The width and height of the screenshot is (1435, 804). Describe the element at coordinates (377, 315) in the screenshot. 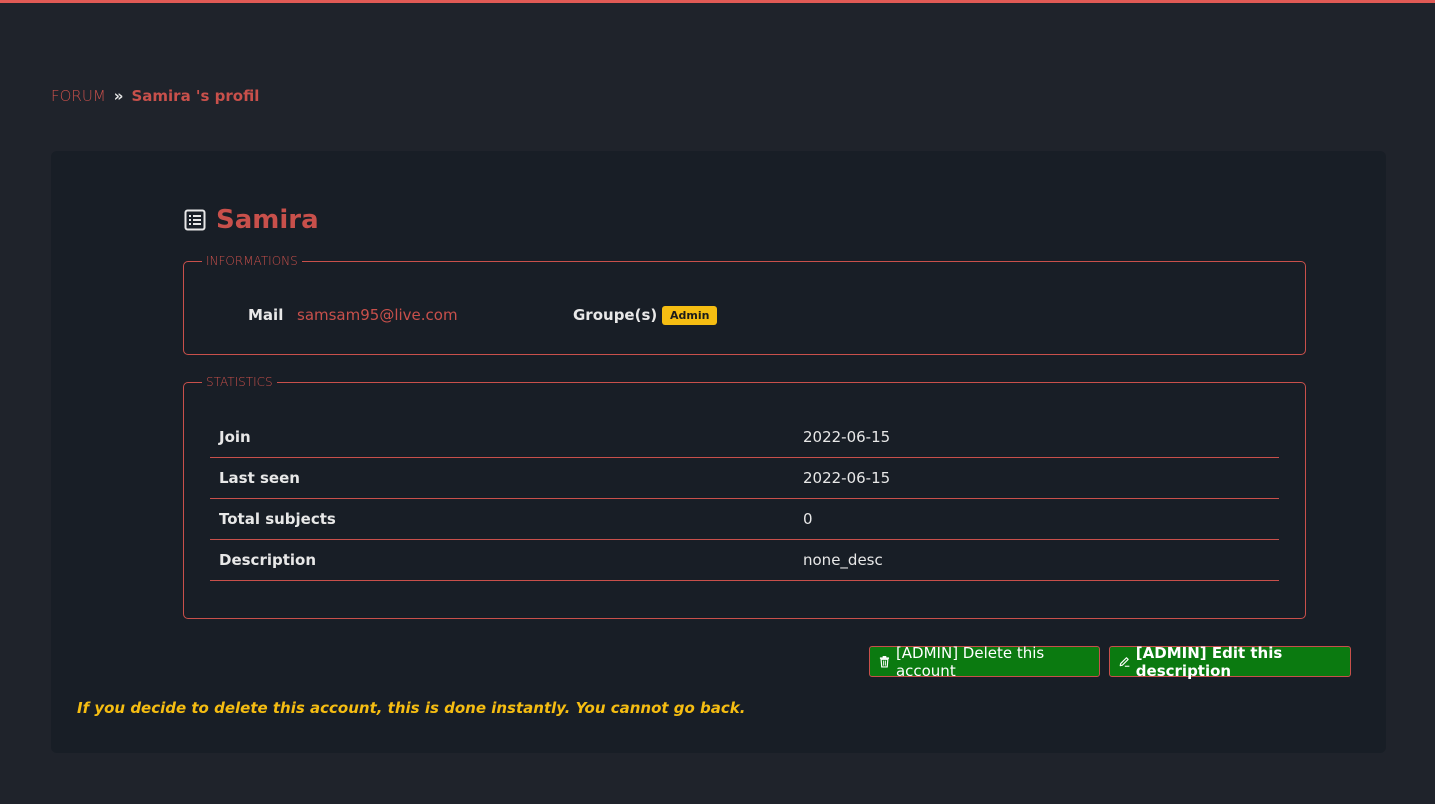

I see `mail-link: samsam95@live.com` at that location.